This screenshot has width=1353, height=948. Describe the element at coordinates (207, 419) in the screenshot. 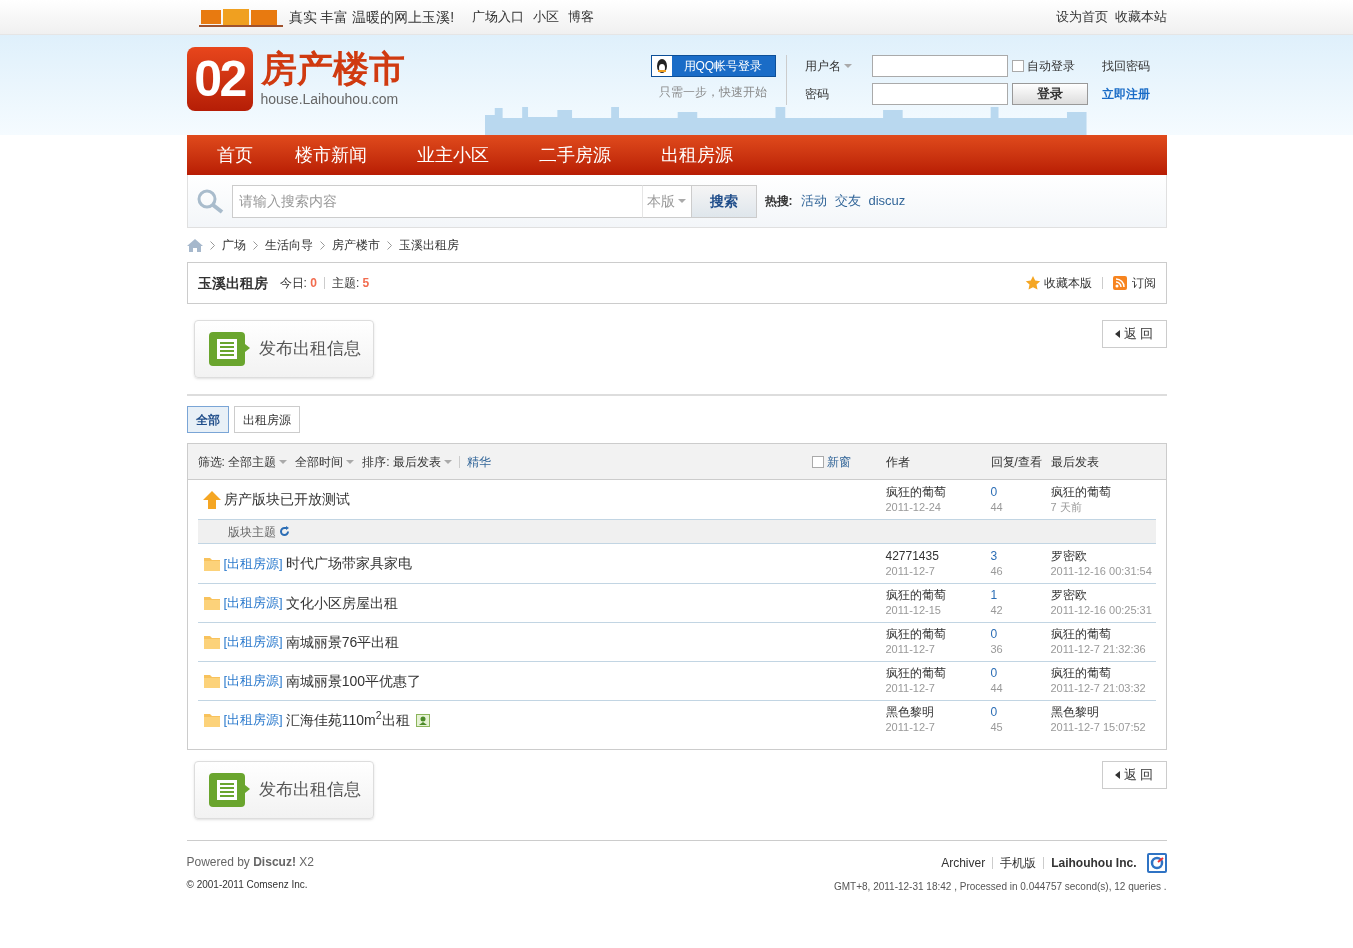

I see `tab: 全部` at that location.